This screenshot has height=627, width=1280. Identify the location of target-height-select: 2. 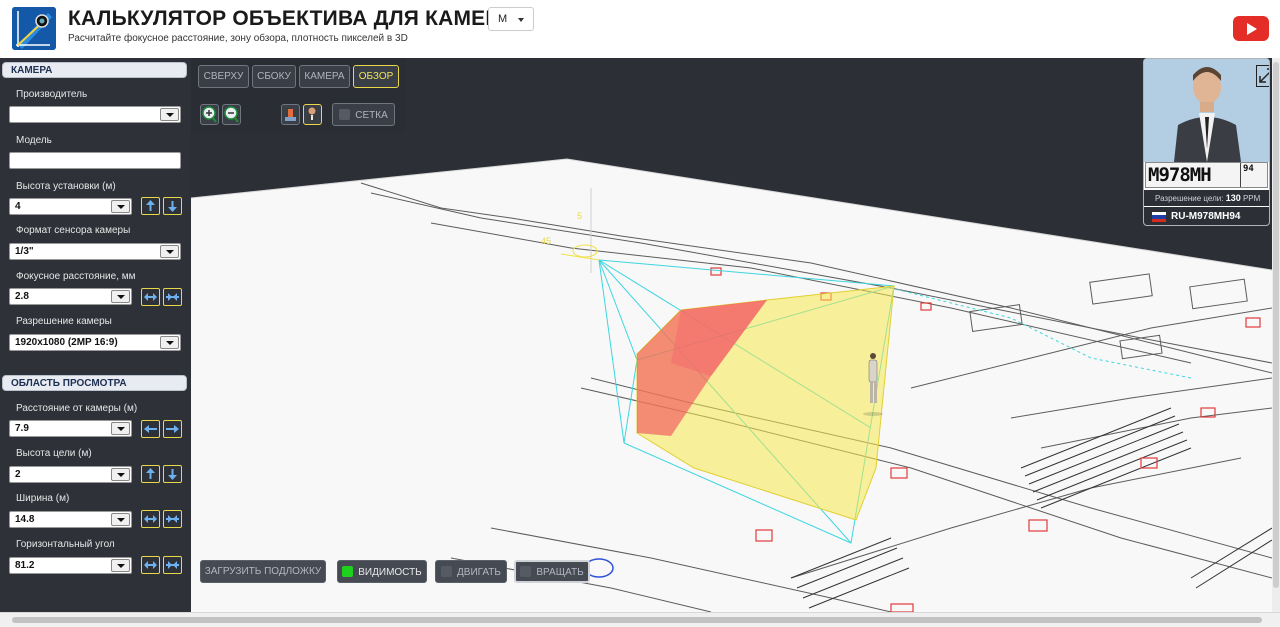
(70, 474).